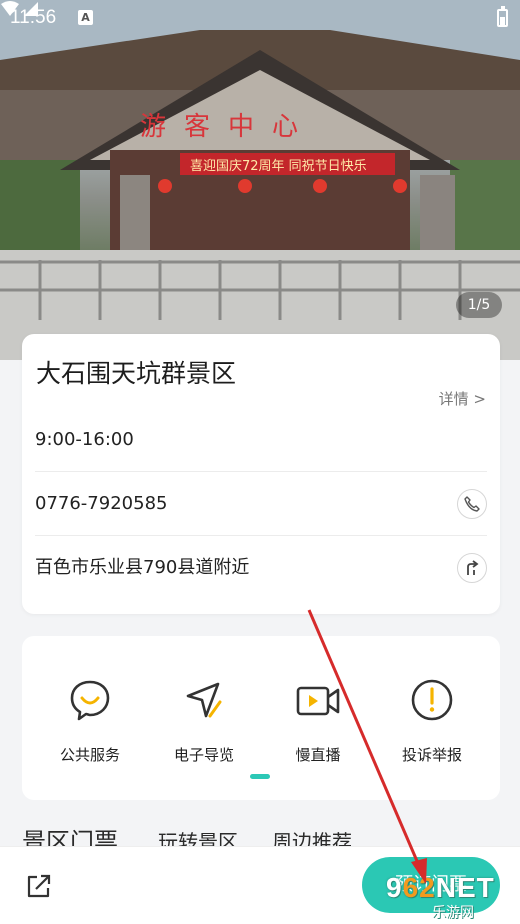 This screenshot has width=520, height=924. Describe the element at coordinates (260, 18) in the screenshot. I see `status-bar: 11:56 A` at that location.